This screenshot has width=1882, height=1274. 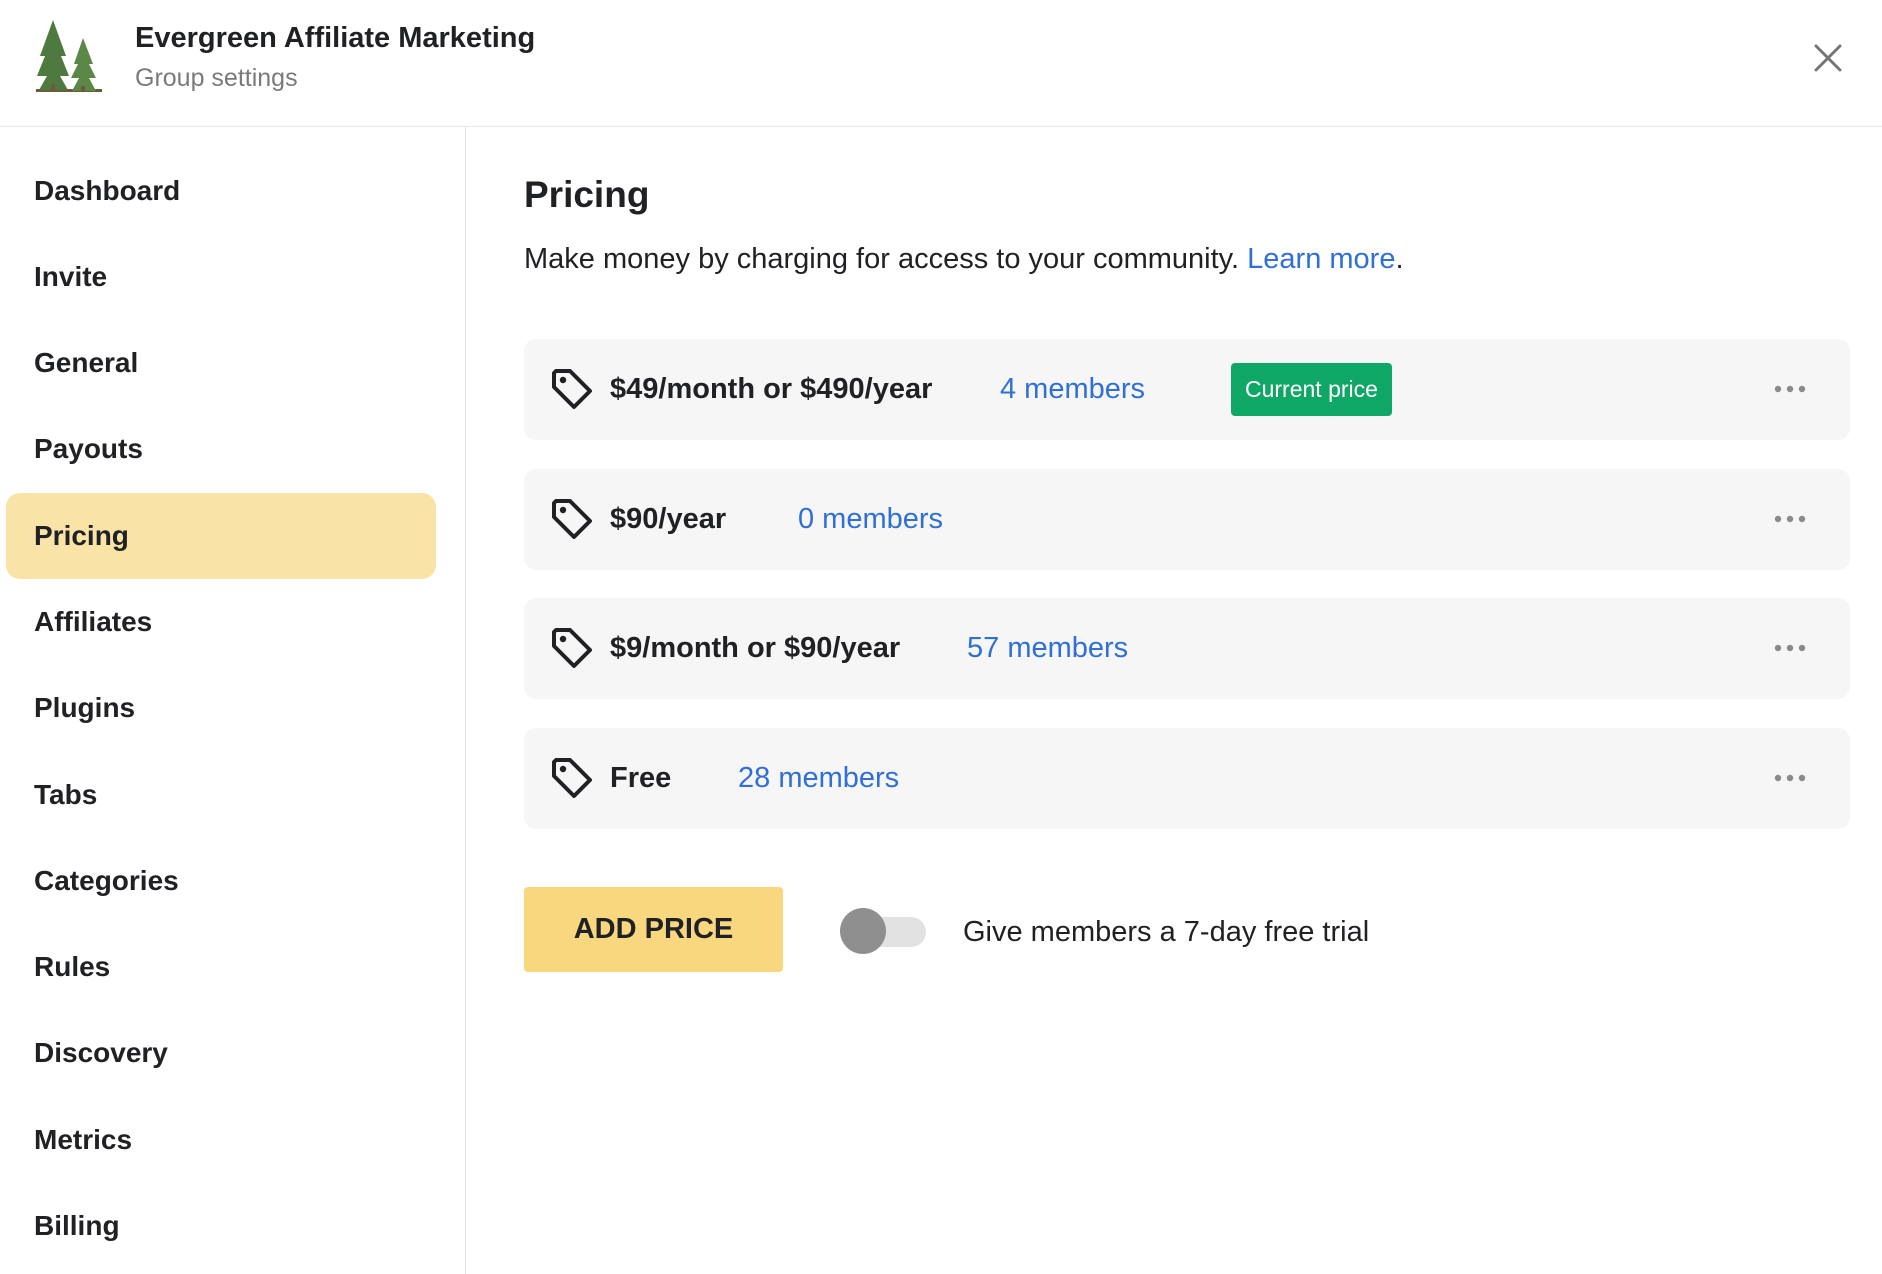 What do you see at coordinates (771, 389) in the screenshot?
I see `price-label: $49/month or $490/year` at bounding box center [771, 389].